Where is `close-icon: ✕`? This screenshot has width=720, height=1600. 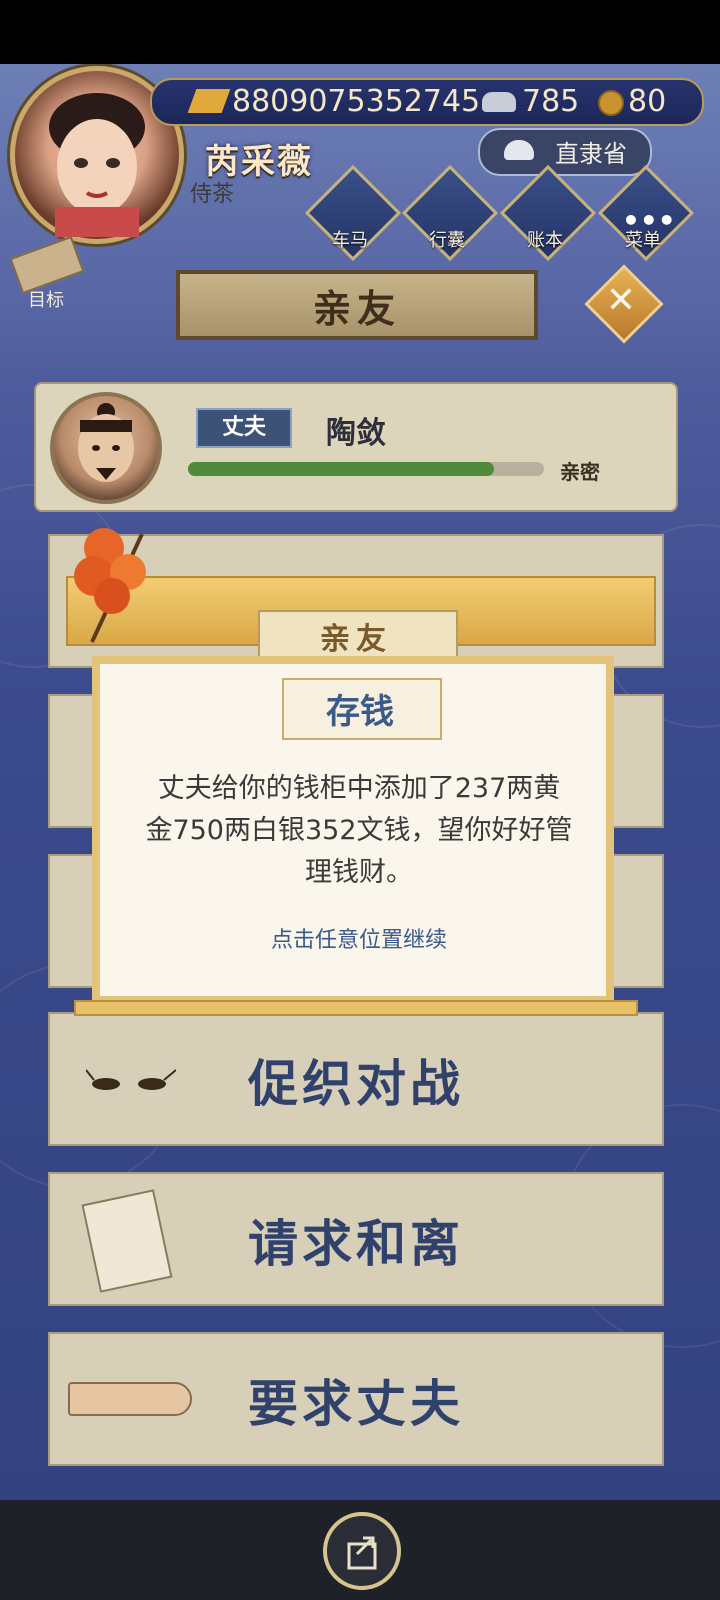
close-icon: ✕ is located at coordinates (621, 300).